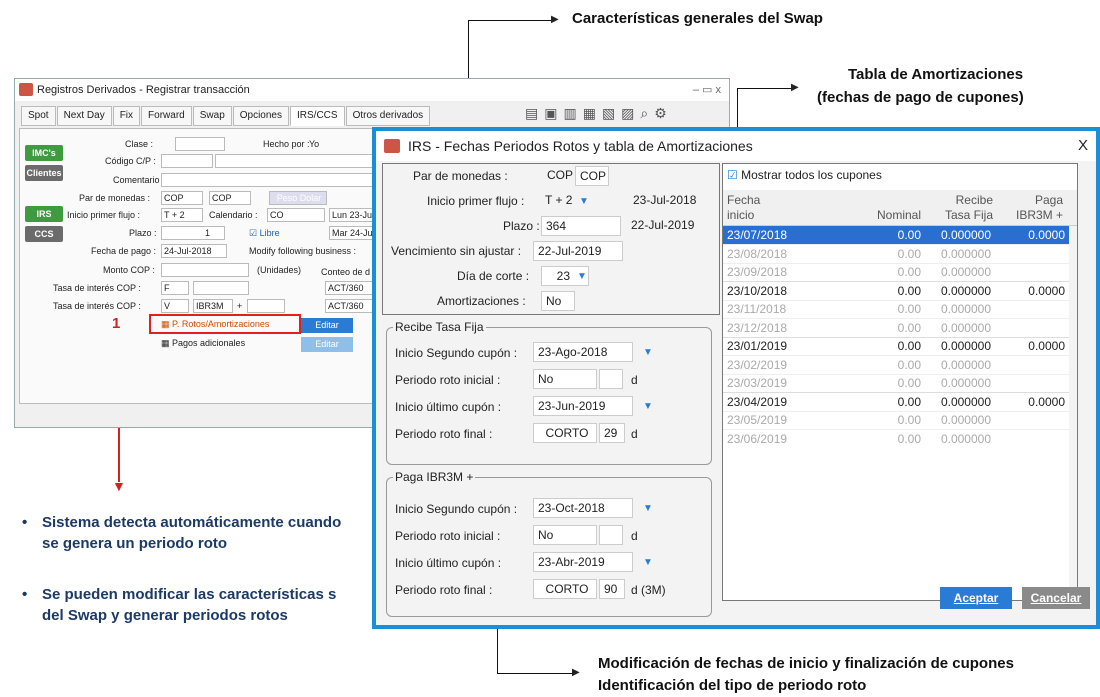 The width and height of the screenshot is (1100, 697). What do you see at coordinates (569, 113) in the screenshot?
I see `report-icon: ▥` at bounding box center [569, 113].